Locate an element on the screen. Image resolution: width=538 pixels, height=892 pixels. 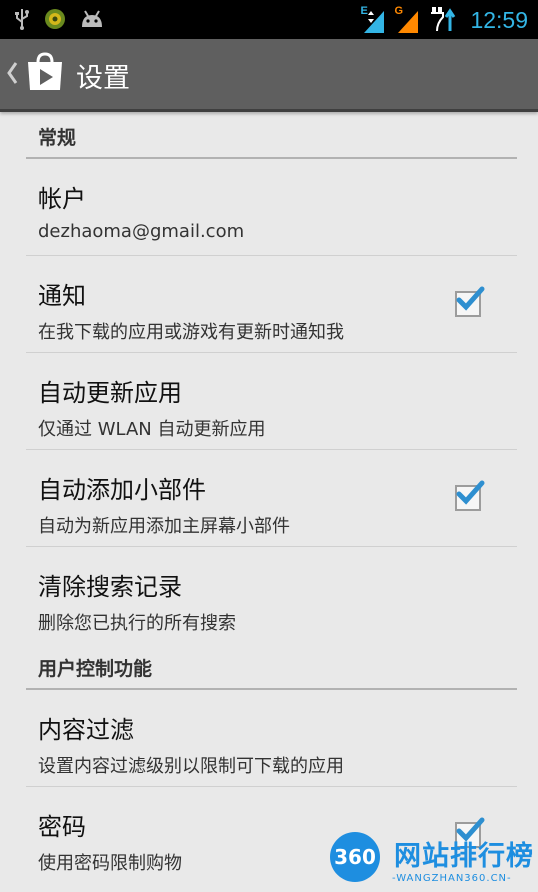
page-title: 设置 is located at coordinates (103, 78).